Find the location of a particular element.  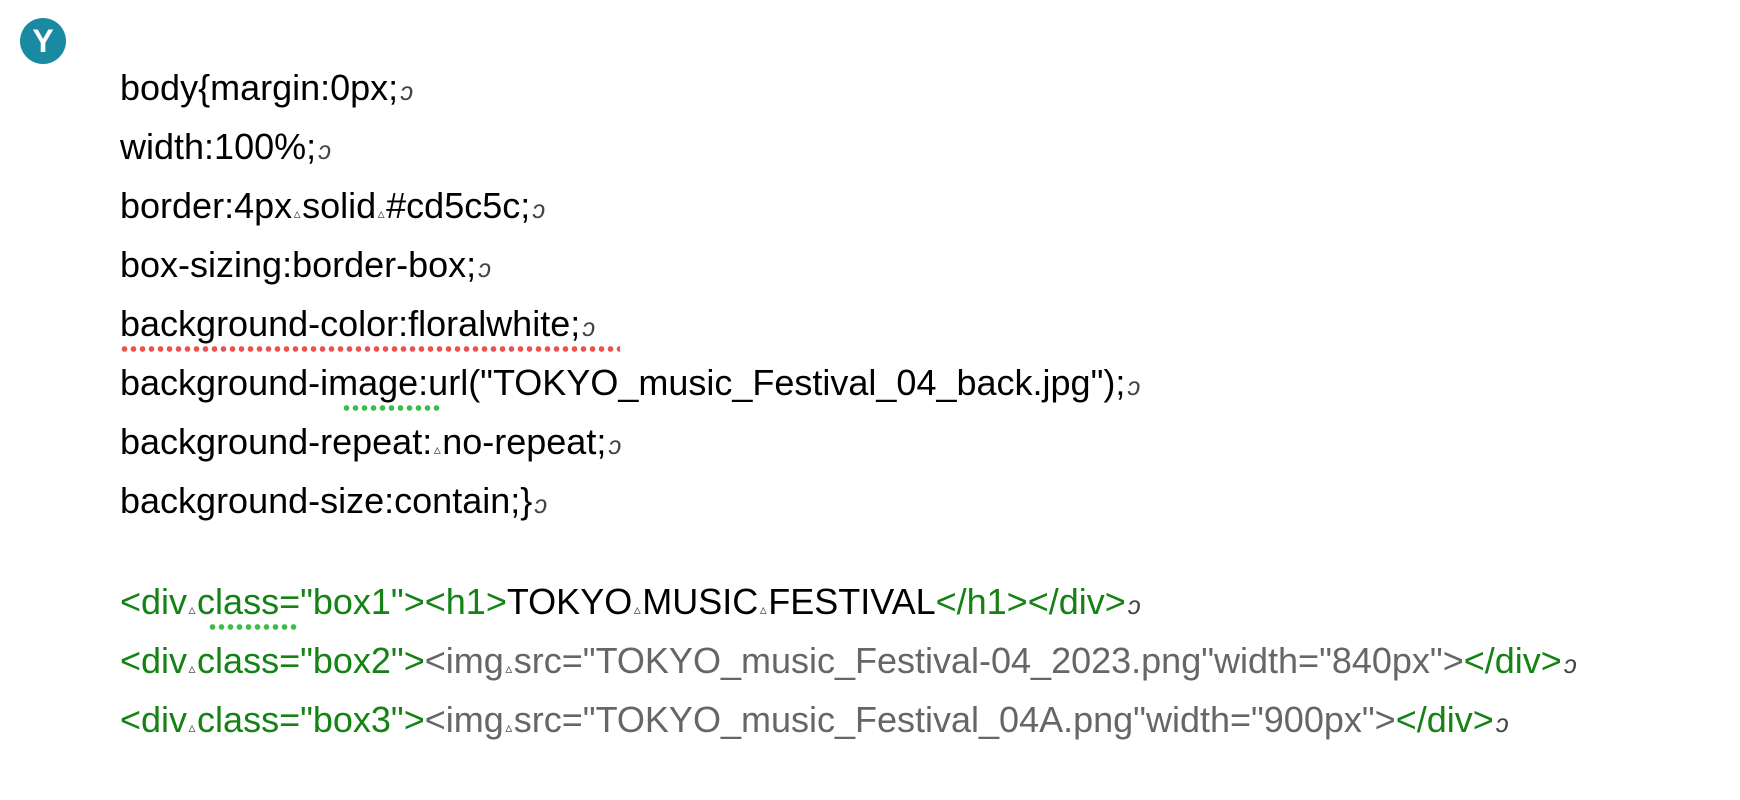

code-line: width:100%;ↄ is located at coordinates (920, 146).